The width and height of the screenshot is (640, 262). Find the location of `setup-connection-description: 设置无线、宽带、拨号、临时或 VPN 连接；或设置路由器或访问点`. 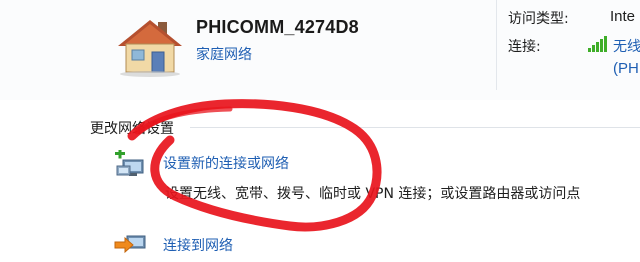

setup-connection-description: 设置无线、宽带、拨号、临时或 VPN 连接；或设置路由器或访问点 is located at coordinates (373, 194).